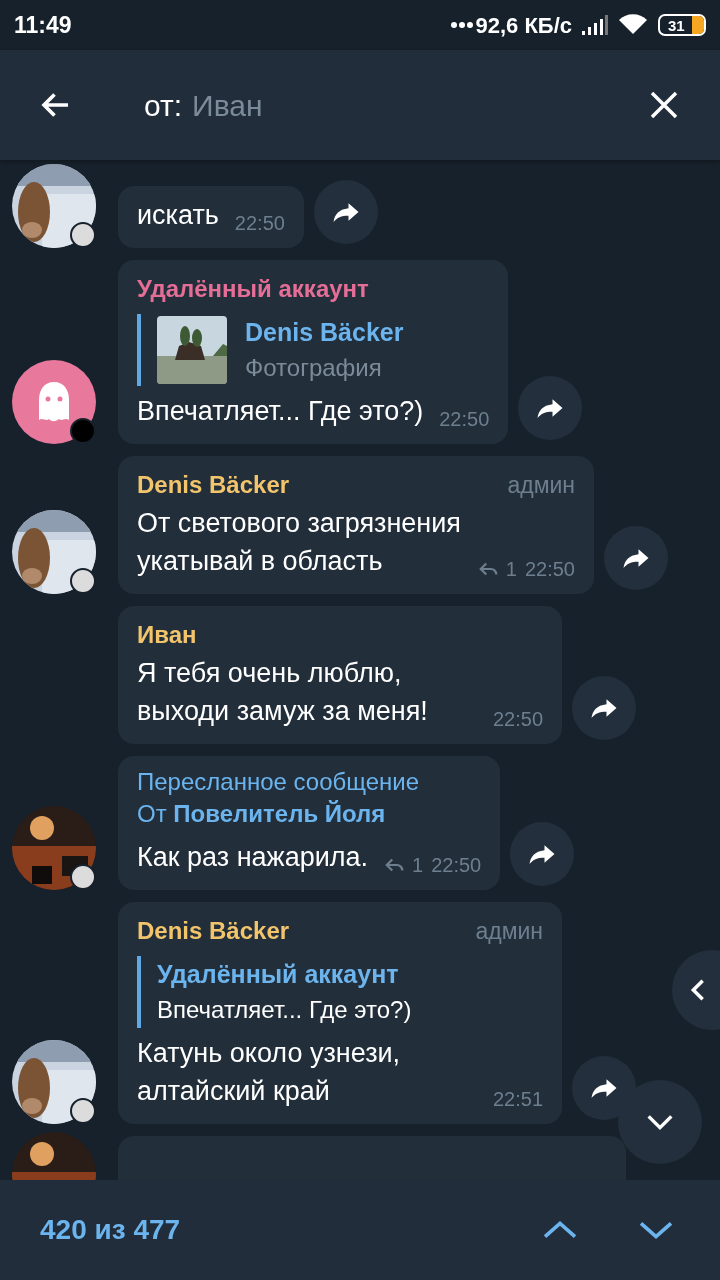 The image size is (720, 1280). I want to click on message-bubble: Denis Bäcker админ От светового загрязнения укатывай в область 1 22:50, so click(356, 525).